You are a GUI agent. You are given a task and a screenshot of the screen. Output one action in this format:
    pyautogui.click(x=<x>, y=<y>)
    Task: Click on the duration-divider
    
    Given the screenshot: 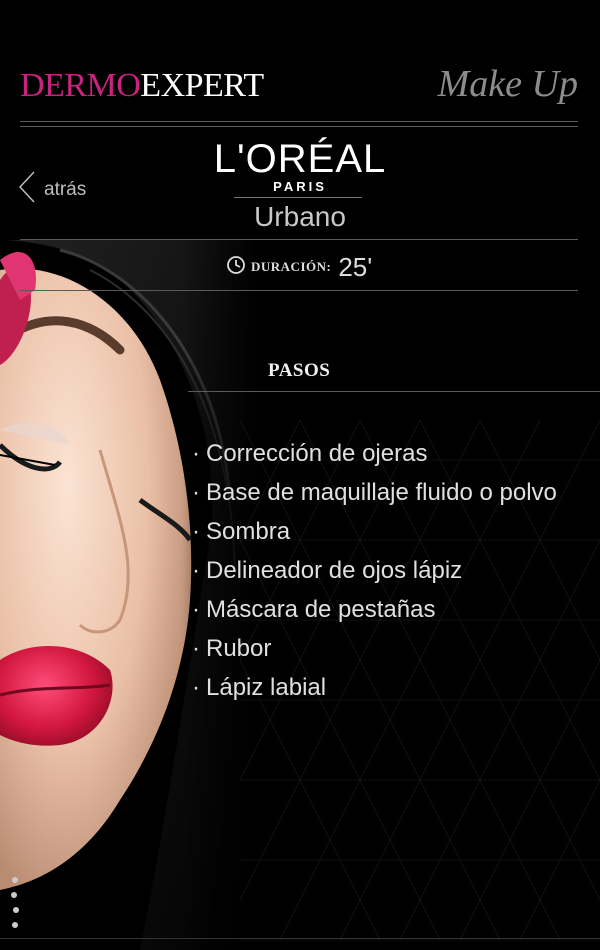 What is the action you would take?
    pyautogui.click(x=299, y=290)
    